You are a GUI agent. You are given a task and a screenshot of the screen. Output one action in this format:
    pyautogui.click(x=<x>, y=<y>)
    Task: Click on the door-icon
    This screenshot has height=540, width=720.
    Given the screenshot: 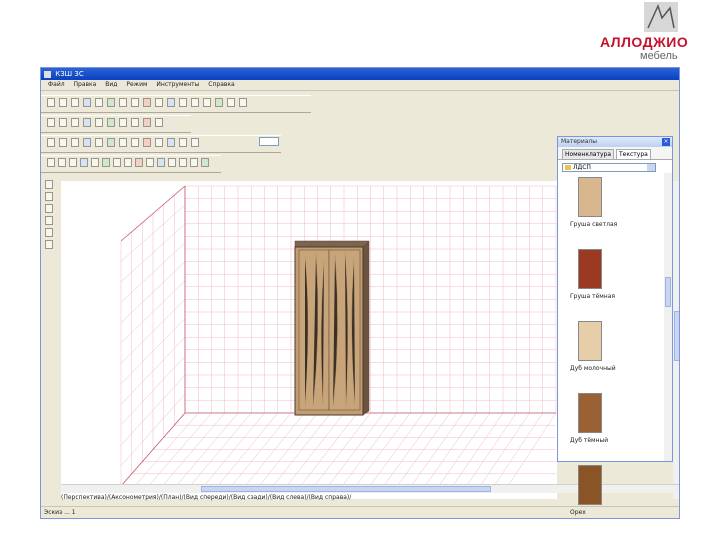 What is the action you would take?
    pyautogui.click(x=75, y=142)
    